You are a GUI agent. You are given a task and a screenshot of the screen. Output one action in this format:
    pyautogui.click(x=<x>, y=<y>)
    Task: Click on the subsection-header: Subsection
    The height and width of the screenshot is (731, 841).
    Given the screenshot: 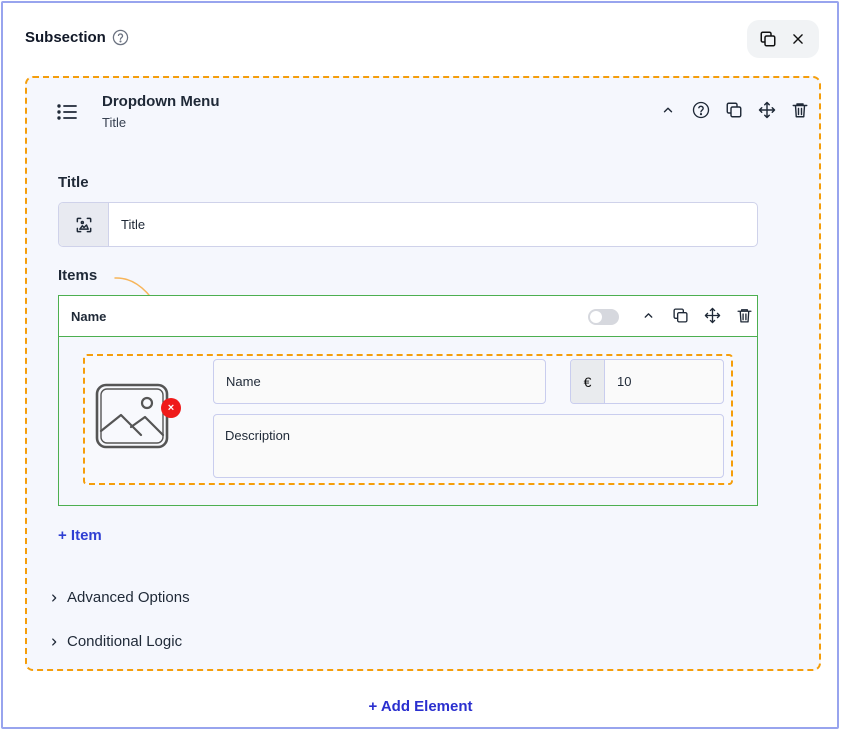 What is the action you would take?
    pyautogui.click(x=77, y=37)
    